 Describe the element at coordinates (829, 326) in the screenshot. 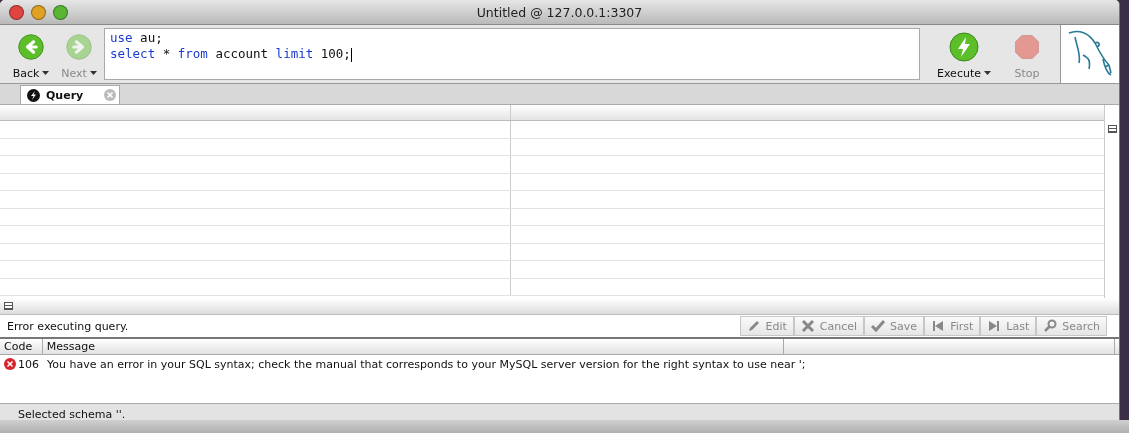

I see `cancel-button: Cancel` at that location.